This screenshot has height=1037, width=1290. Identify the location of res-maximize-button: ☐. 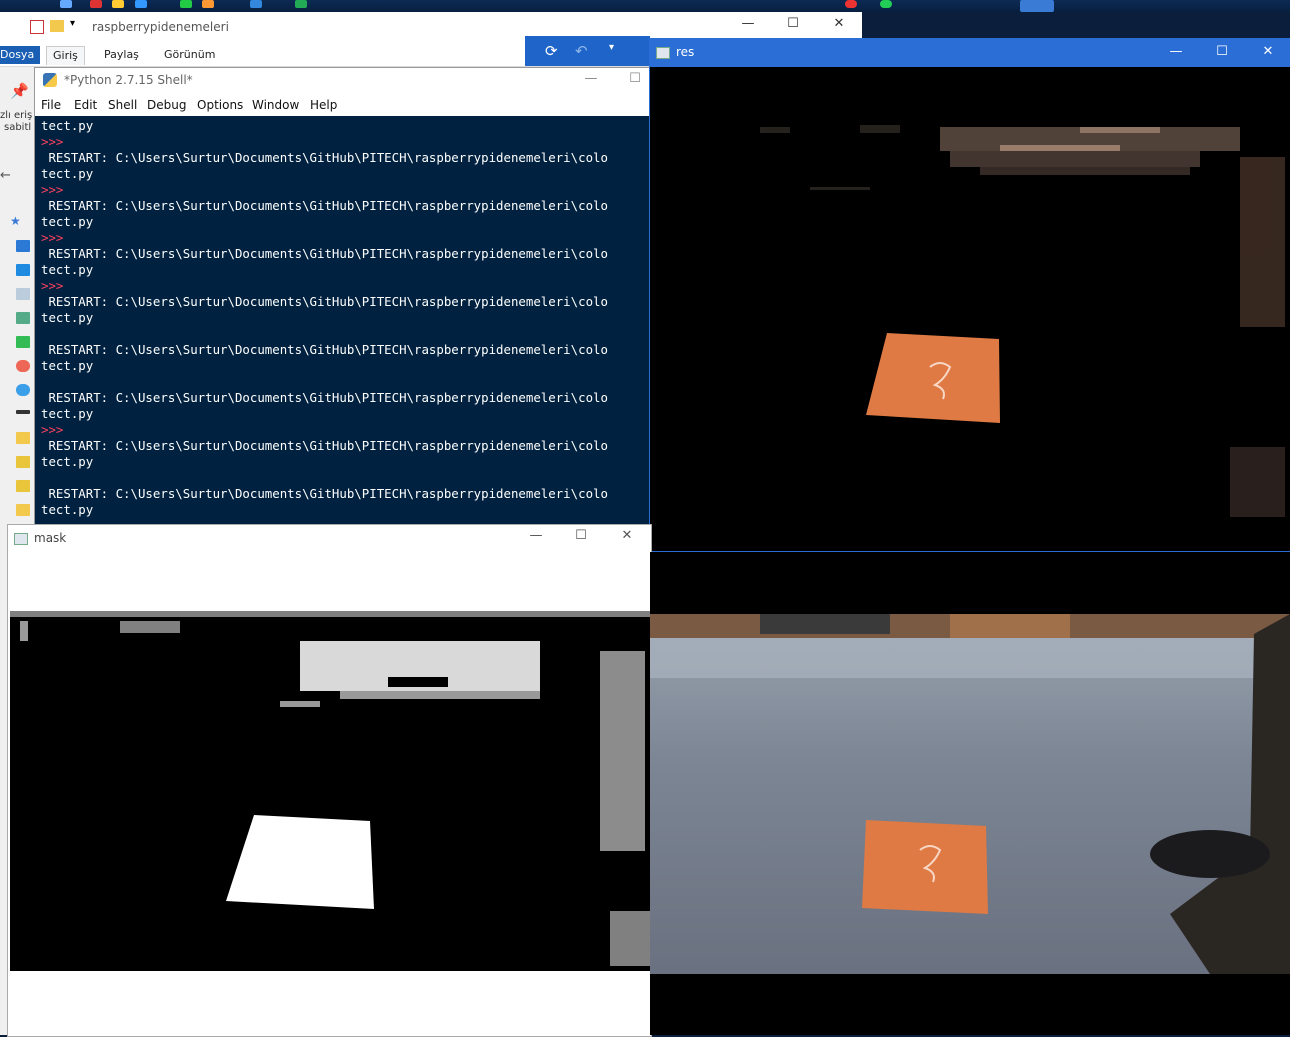
(1222, 51).